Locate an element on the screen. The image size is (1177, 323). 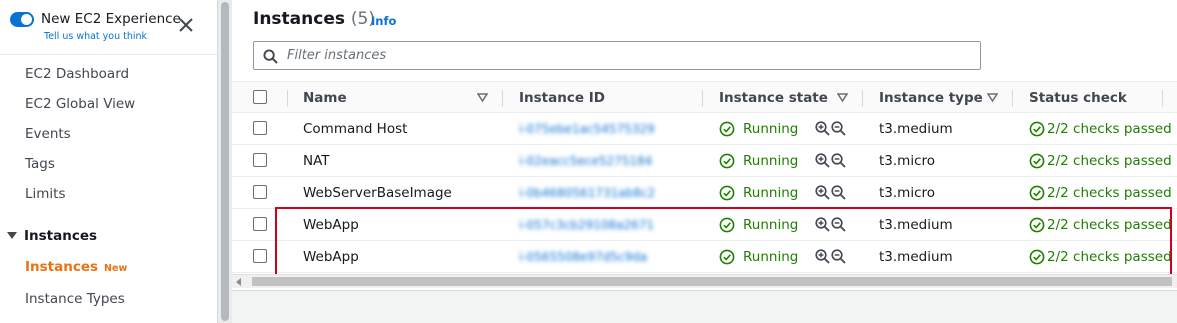
column-header-name: Name is located at coordinates (325, 98).